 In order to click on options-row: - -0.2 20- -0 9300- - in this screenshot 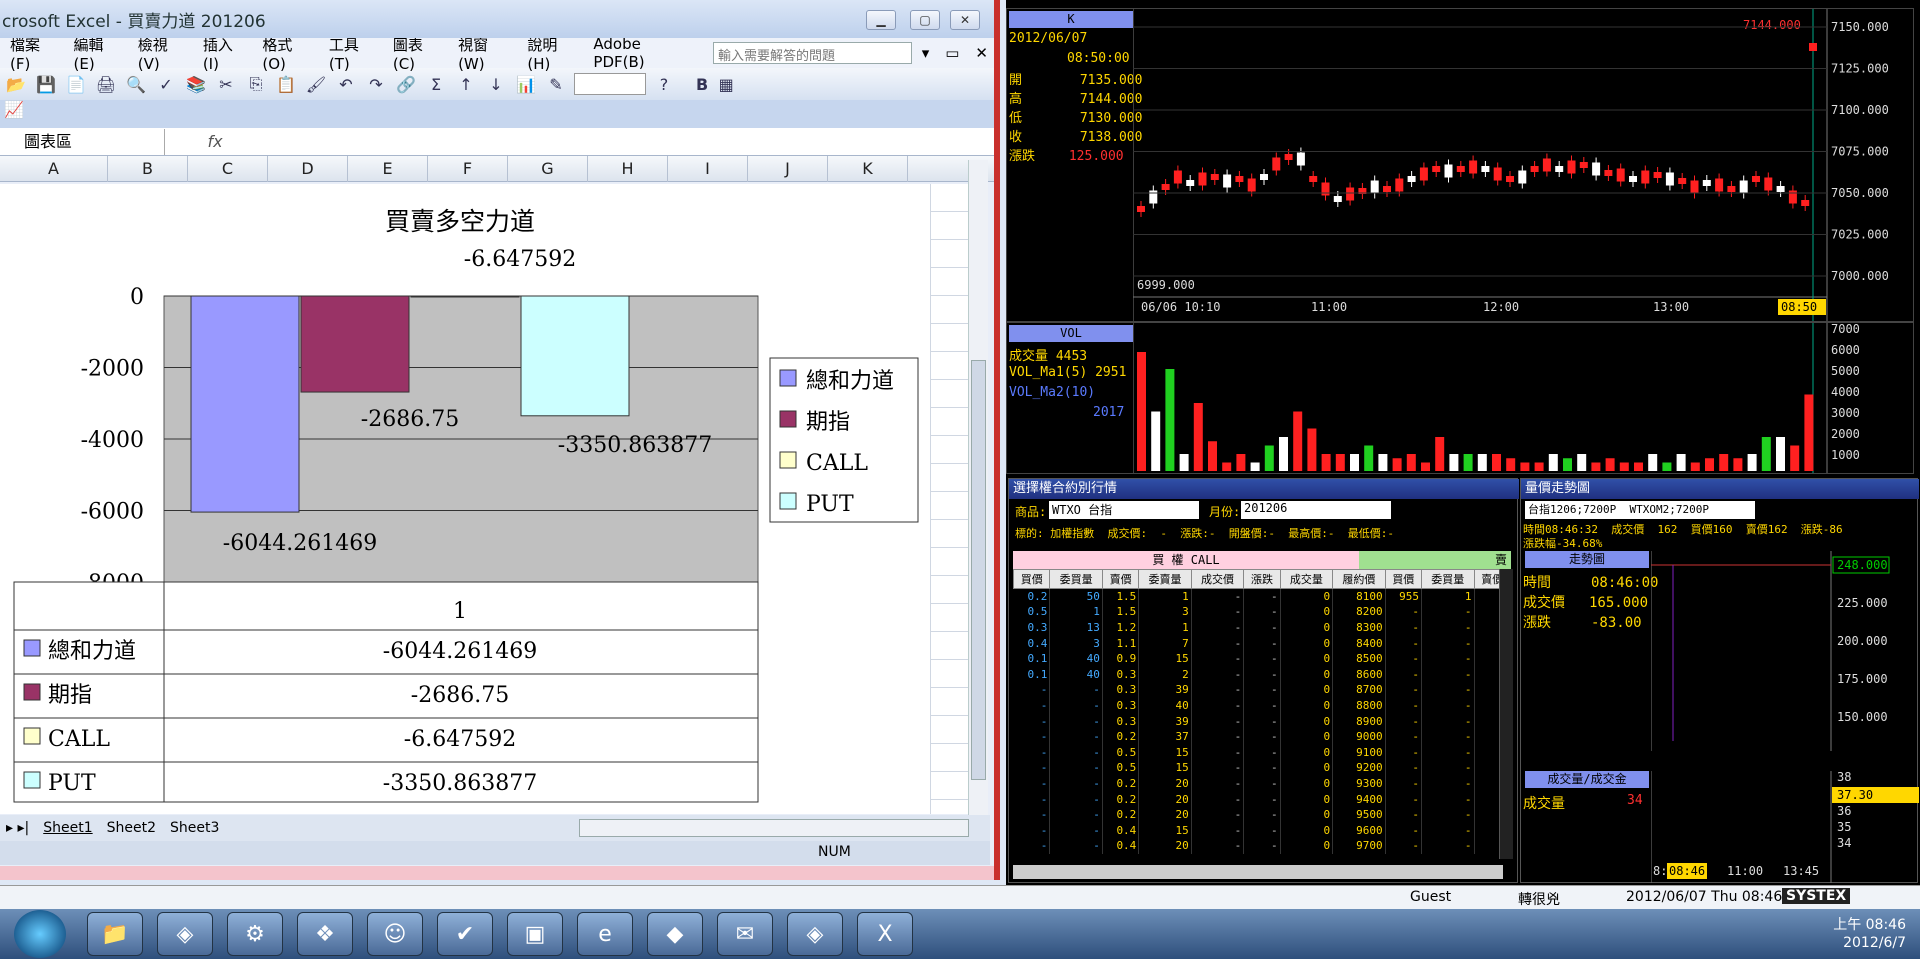, I will do `click(1262, 783)`.